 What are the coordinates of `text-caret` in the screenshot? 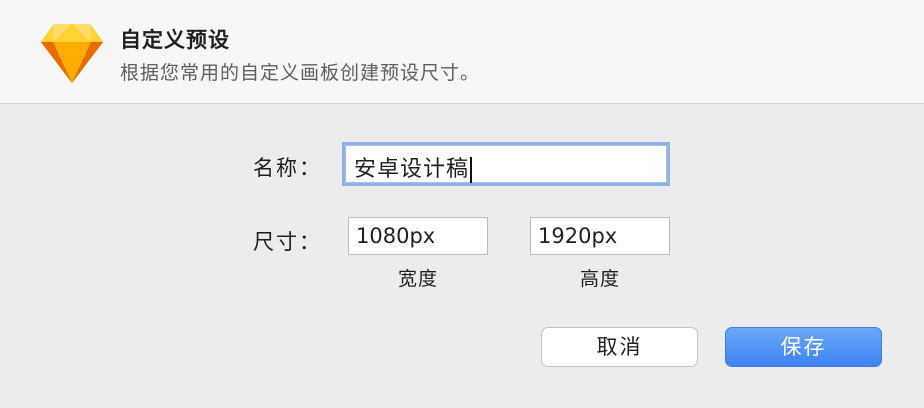 It's located at (471, 170).